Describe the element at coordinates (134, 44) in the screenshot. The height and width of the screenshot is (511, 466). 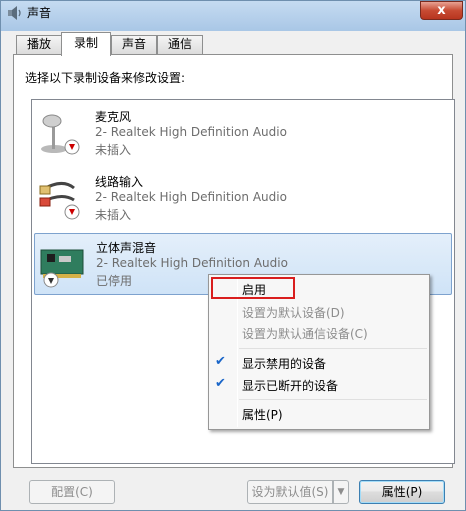
I see `tab-sounds: 声音` at that location.